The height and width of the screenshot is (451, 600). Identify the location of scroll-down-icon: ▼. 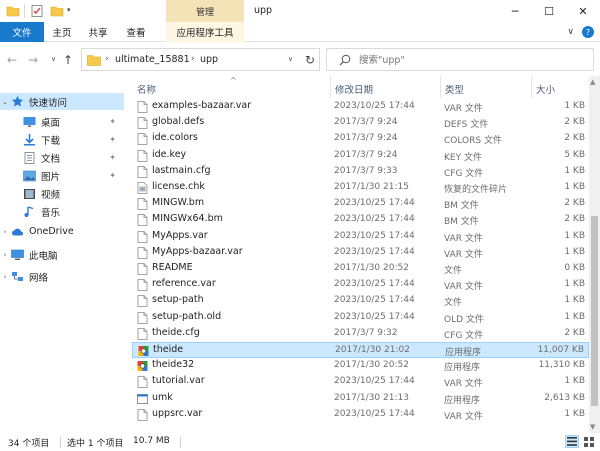
(592, 427).